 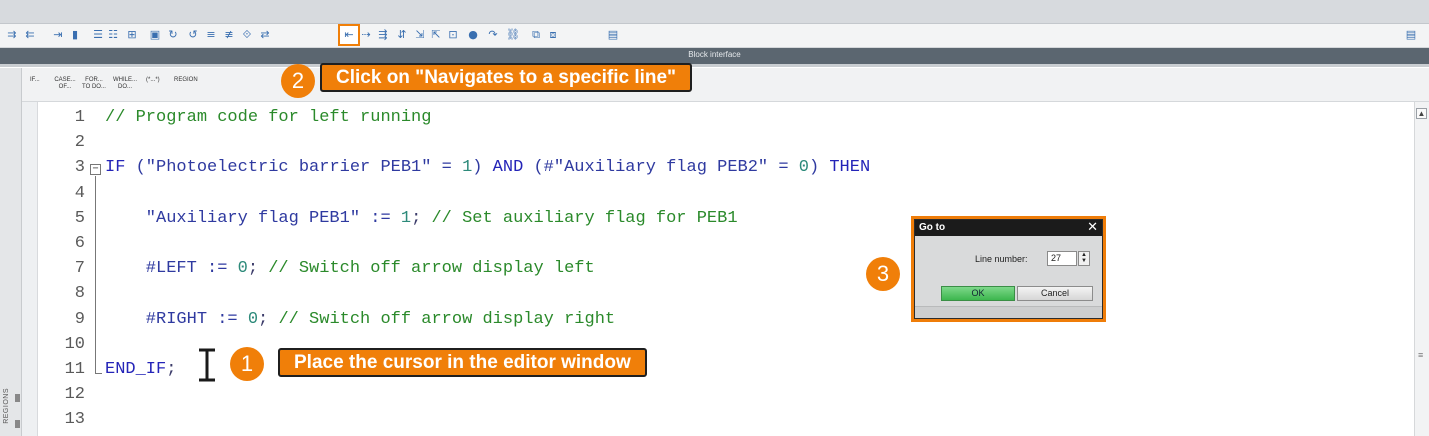 What do you see at coordinates (171, 269) in the screenshot?
I see `code-token: #LEFT :=` at bounding box center [171, 269].